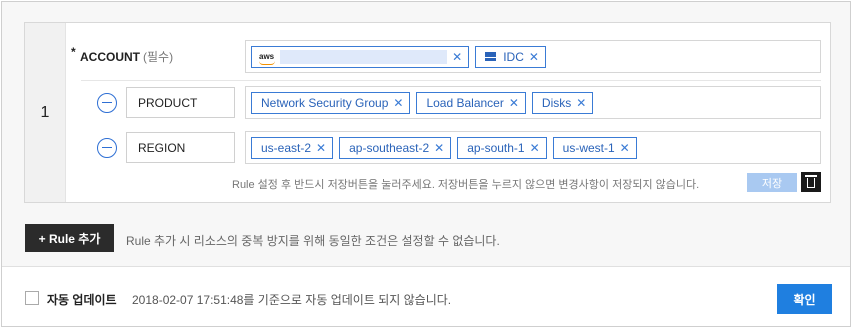 Image resolution: width=853 pixels, height=329 pixels. Describe the element at coordinates (562, 102) in the screenshot. I see `condition-tag: Disks ✕` at that location.